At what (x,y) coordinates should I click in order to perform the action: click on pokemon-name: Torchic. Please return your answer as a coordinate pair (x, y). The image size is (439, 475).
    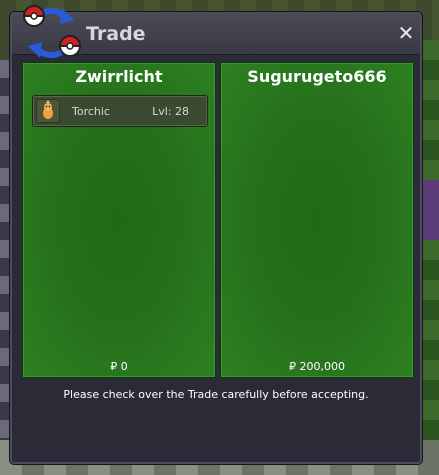
    Looking at the image, I should click on (91, 111).